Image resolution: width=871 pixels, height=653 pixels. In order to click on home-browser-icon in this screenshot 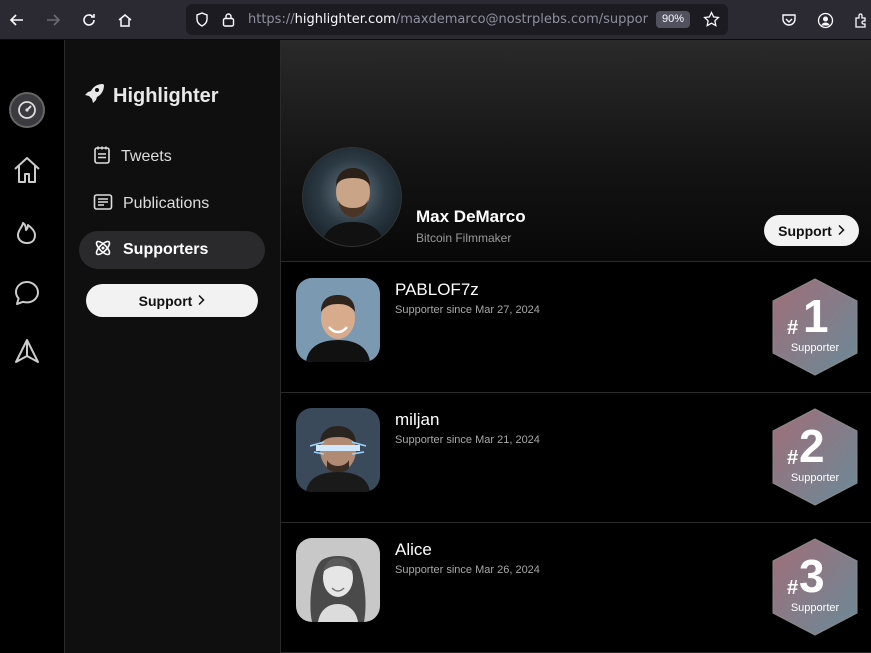, I will do `click(125, 20)`.